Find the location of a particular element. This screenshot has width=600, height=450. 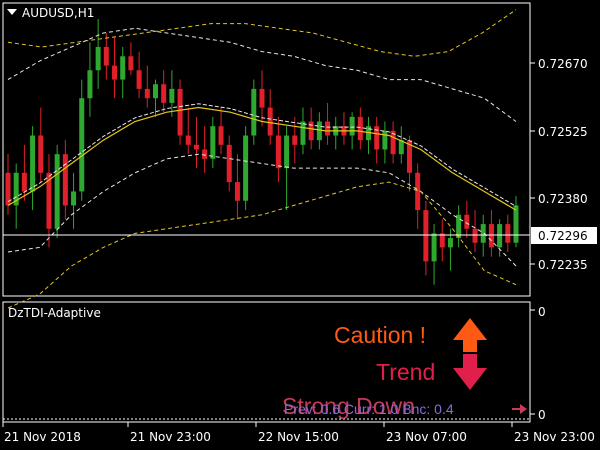

symbol-title: AUDUSD,H1 is located at coordinates (58, 13).